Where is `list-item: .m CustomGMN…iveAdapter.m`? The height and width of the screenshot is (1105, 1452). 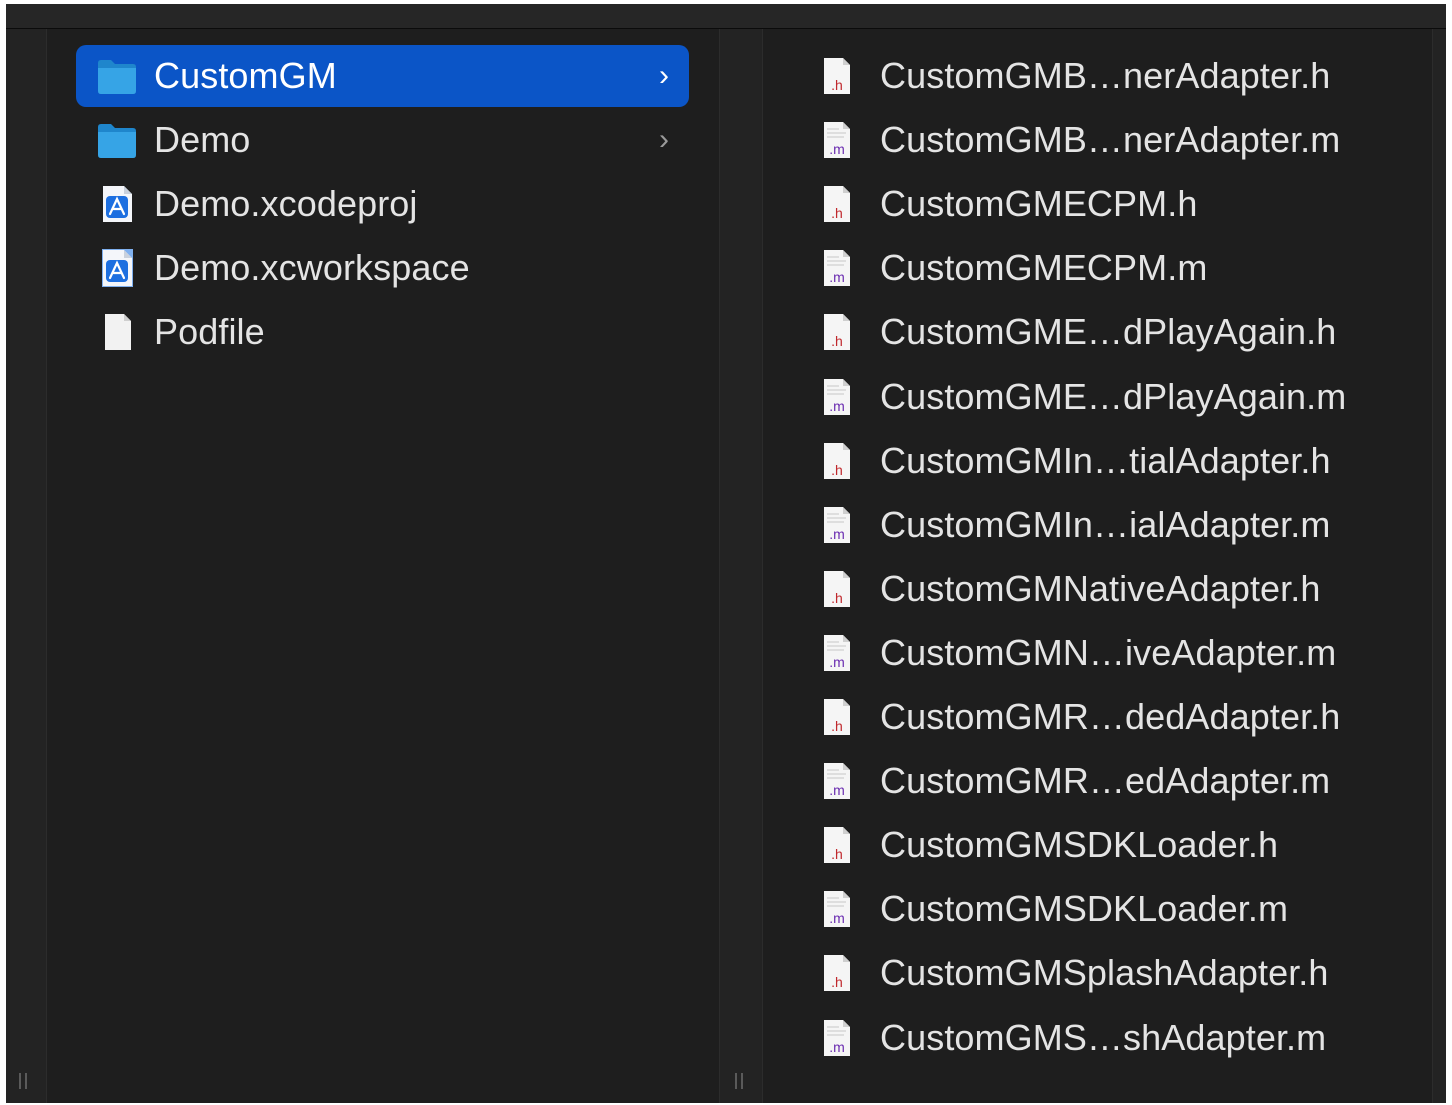 list-item: .m CustomGMN…iveAdapter.m is located at coordinates (1112, 653).